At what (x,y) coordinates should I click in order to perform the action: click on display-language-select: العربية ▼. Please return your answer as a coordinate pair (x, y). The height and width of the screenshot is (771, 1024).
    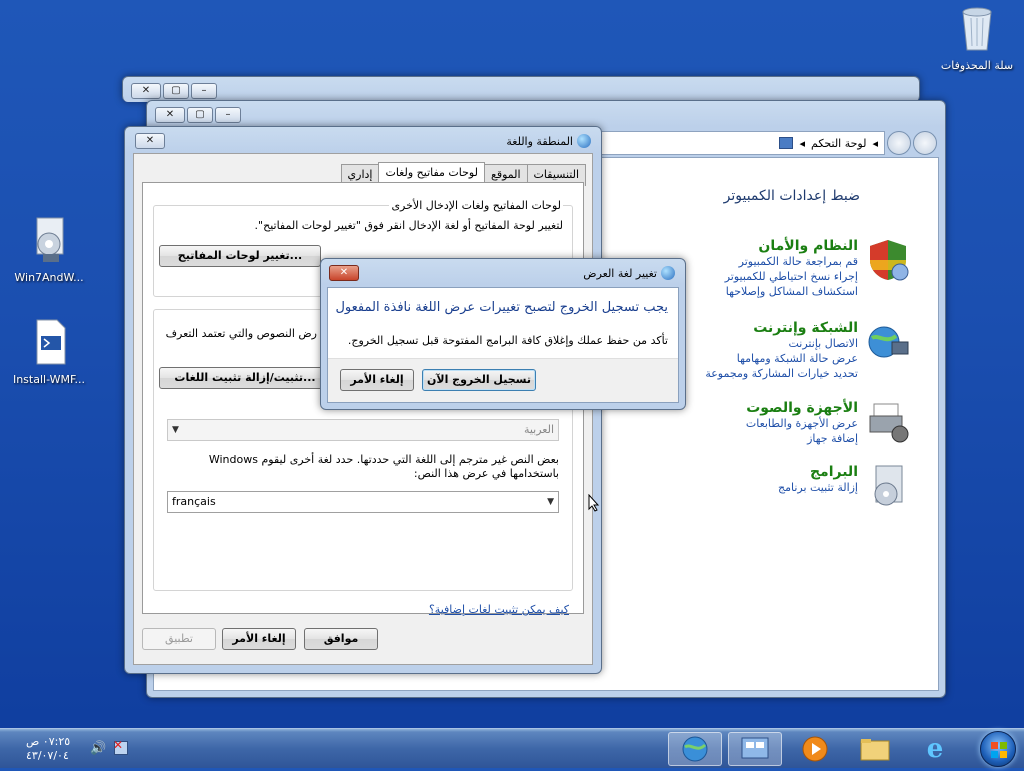
    Looking at the image, I should click on (363, 430).